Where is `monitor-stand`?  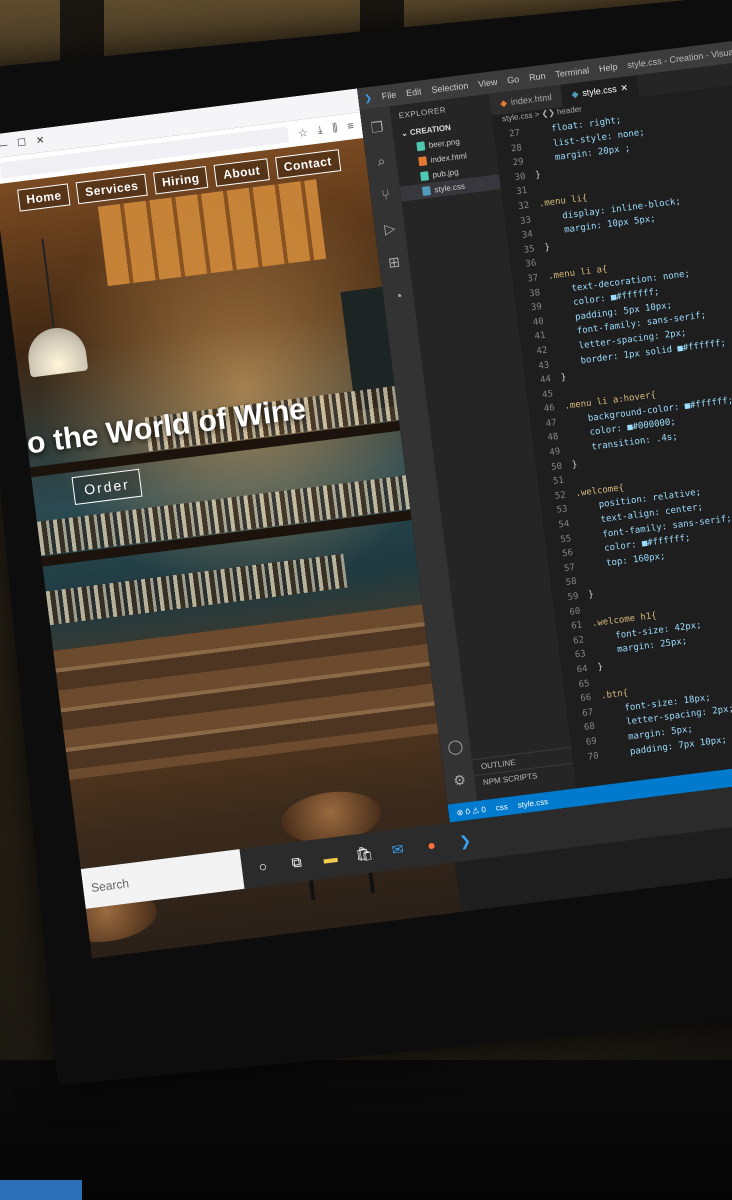 monitor-stand is located at coordinates (366, 1130).